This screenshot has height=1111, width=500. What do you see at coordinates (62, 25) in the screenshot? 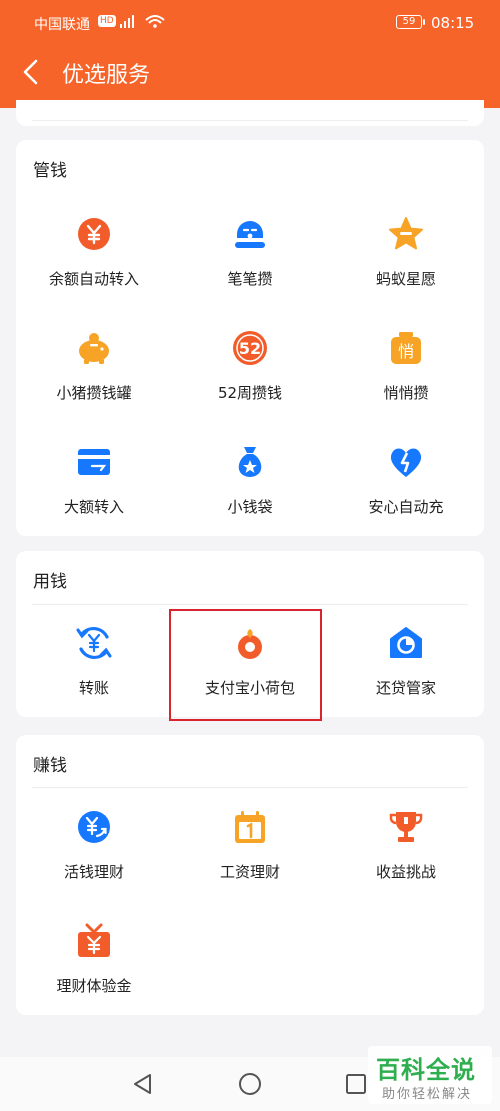
I see `carrier-name: 中国联通` at bounding box center [62, 25].